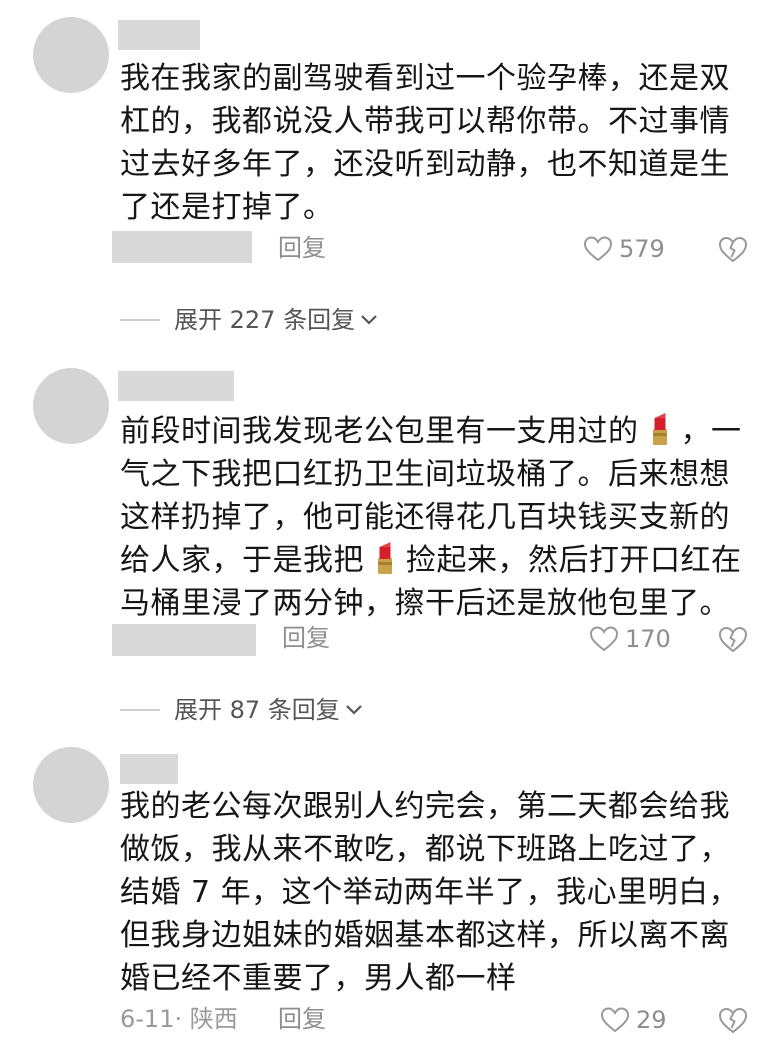 Image resolution: width=780 pixels, height=1051 pixels. I want to click on like-button: 29, so click(633, 1020).